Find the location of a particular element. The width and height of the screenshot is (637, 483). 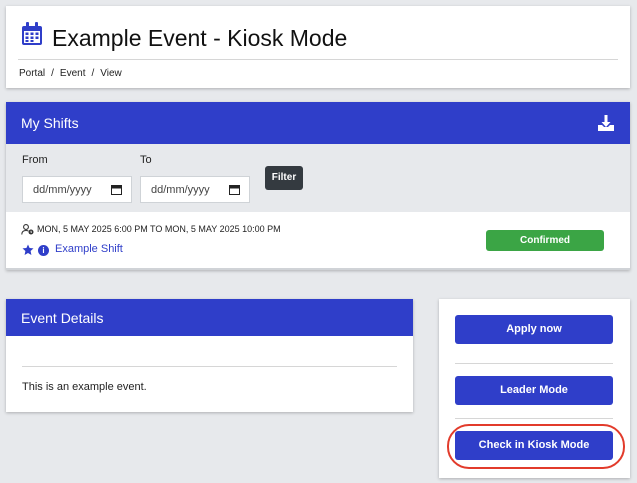

from-label: From is located at coordinates (35, 160).